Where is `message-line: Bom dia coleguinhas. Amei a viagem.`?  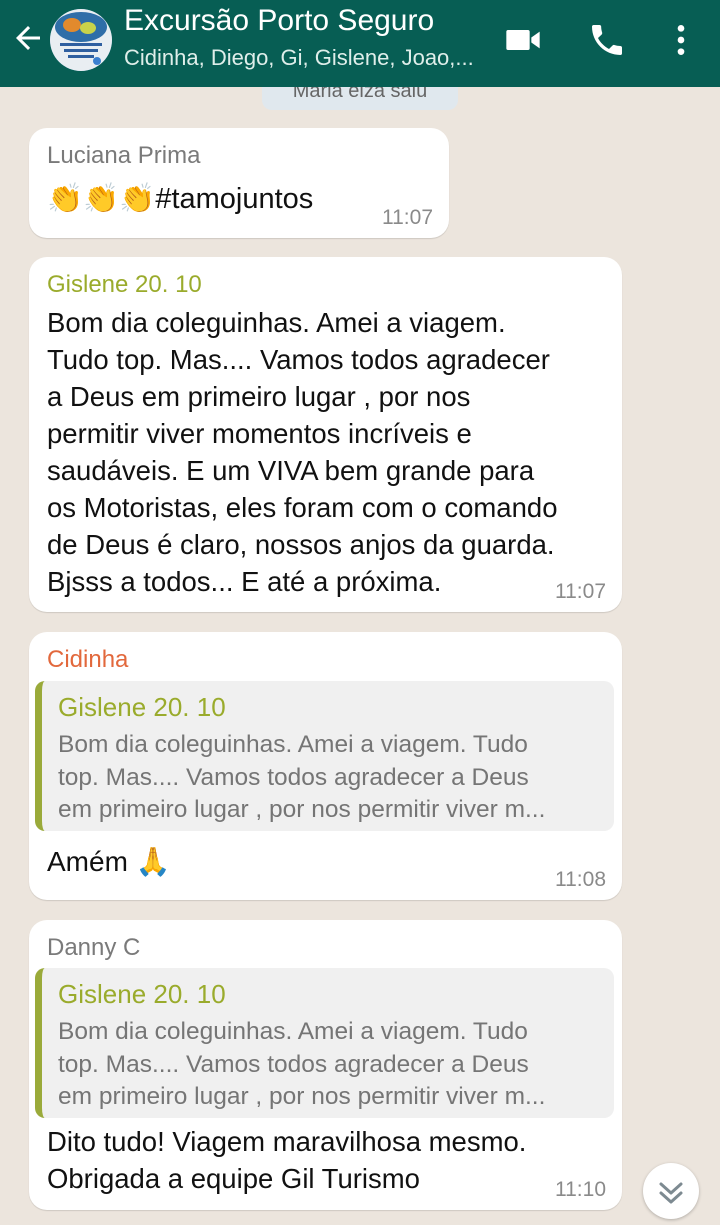 message-line: Bom dia coleguinhas. Amei a viagem. is located at coordinates (276, 322).